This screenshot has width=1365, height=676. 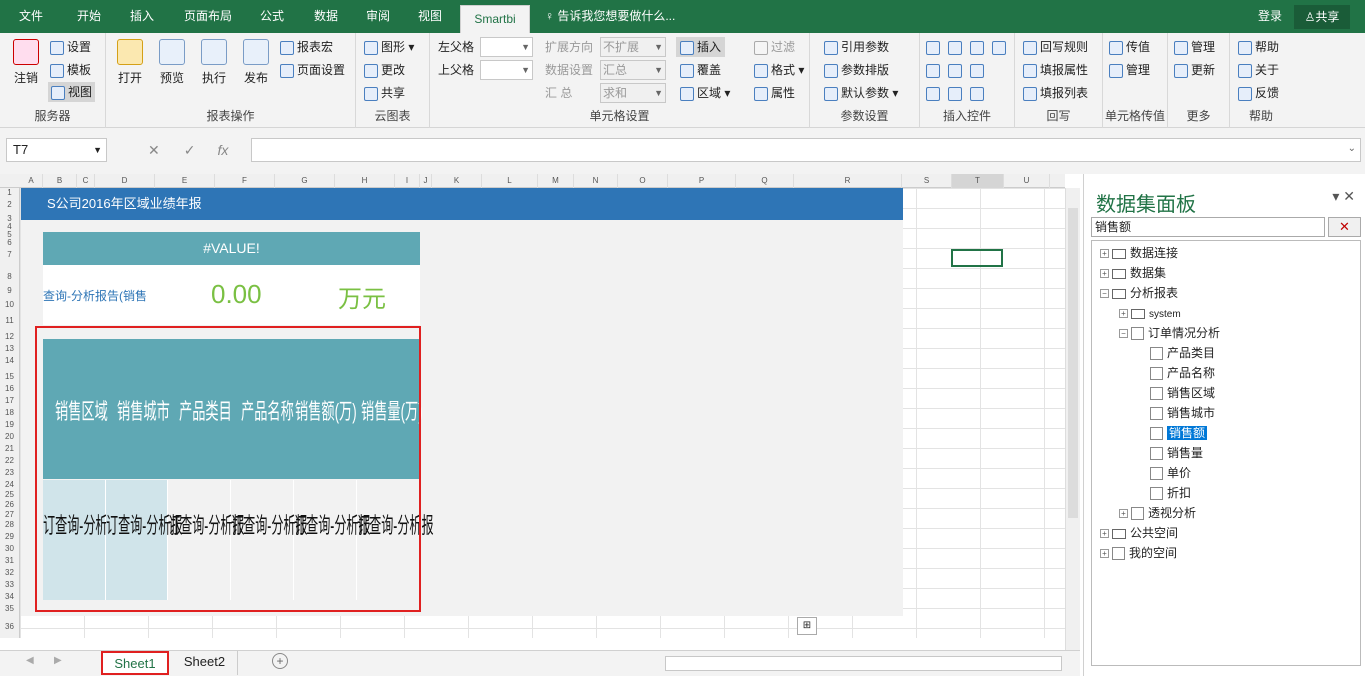 What do you see at coordinates (701, 47) in the screenshot?
I see `insert-mode-button: 插入` at bounding box center [701, 47].